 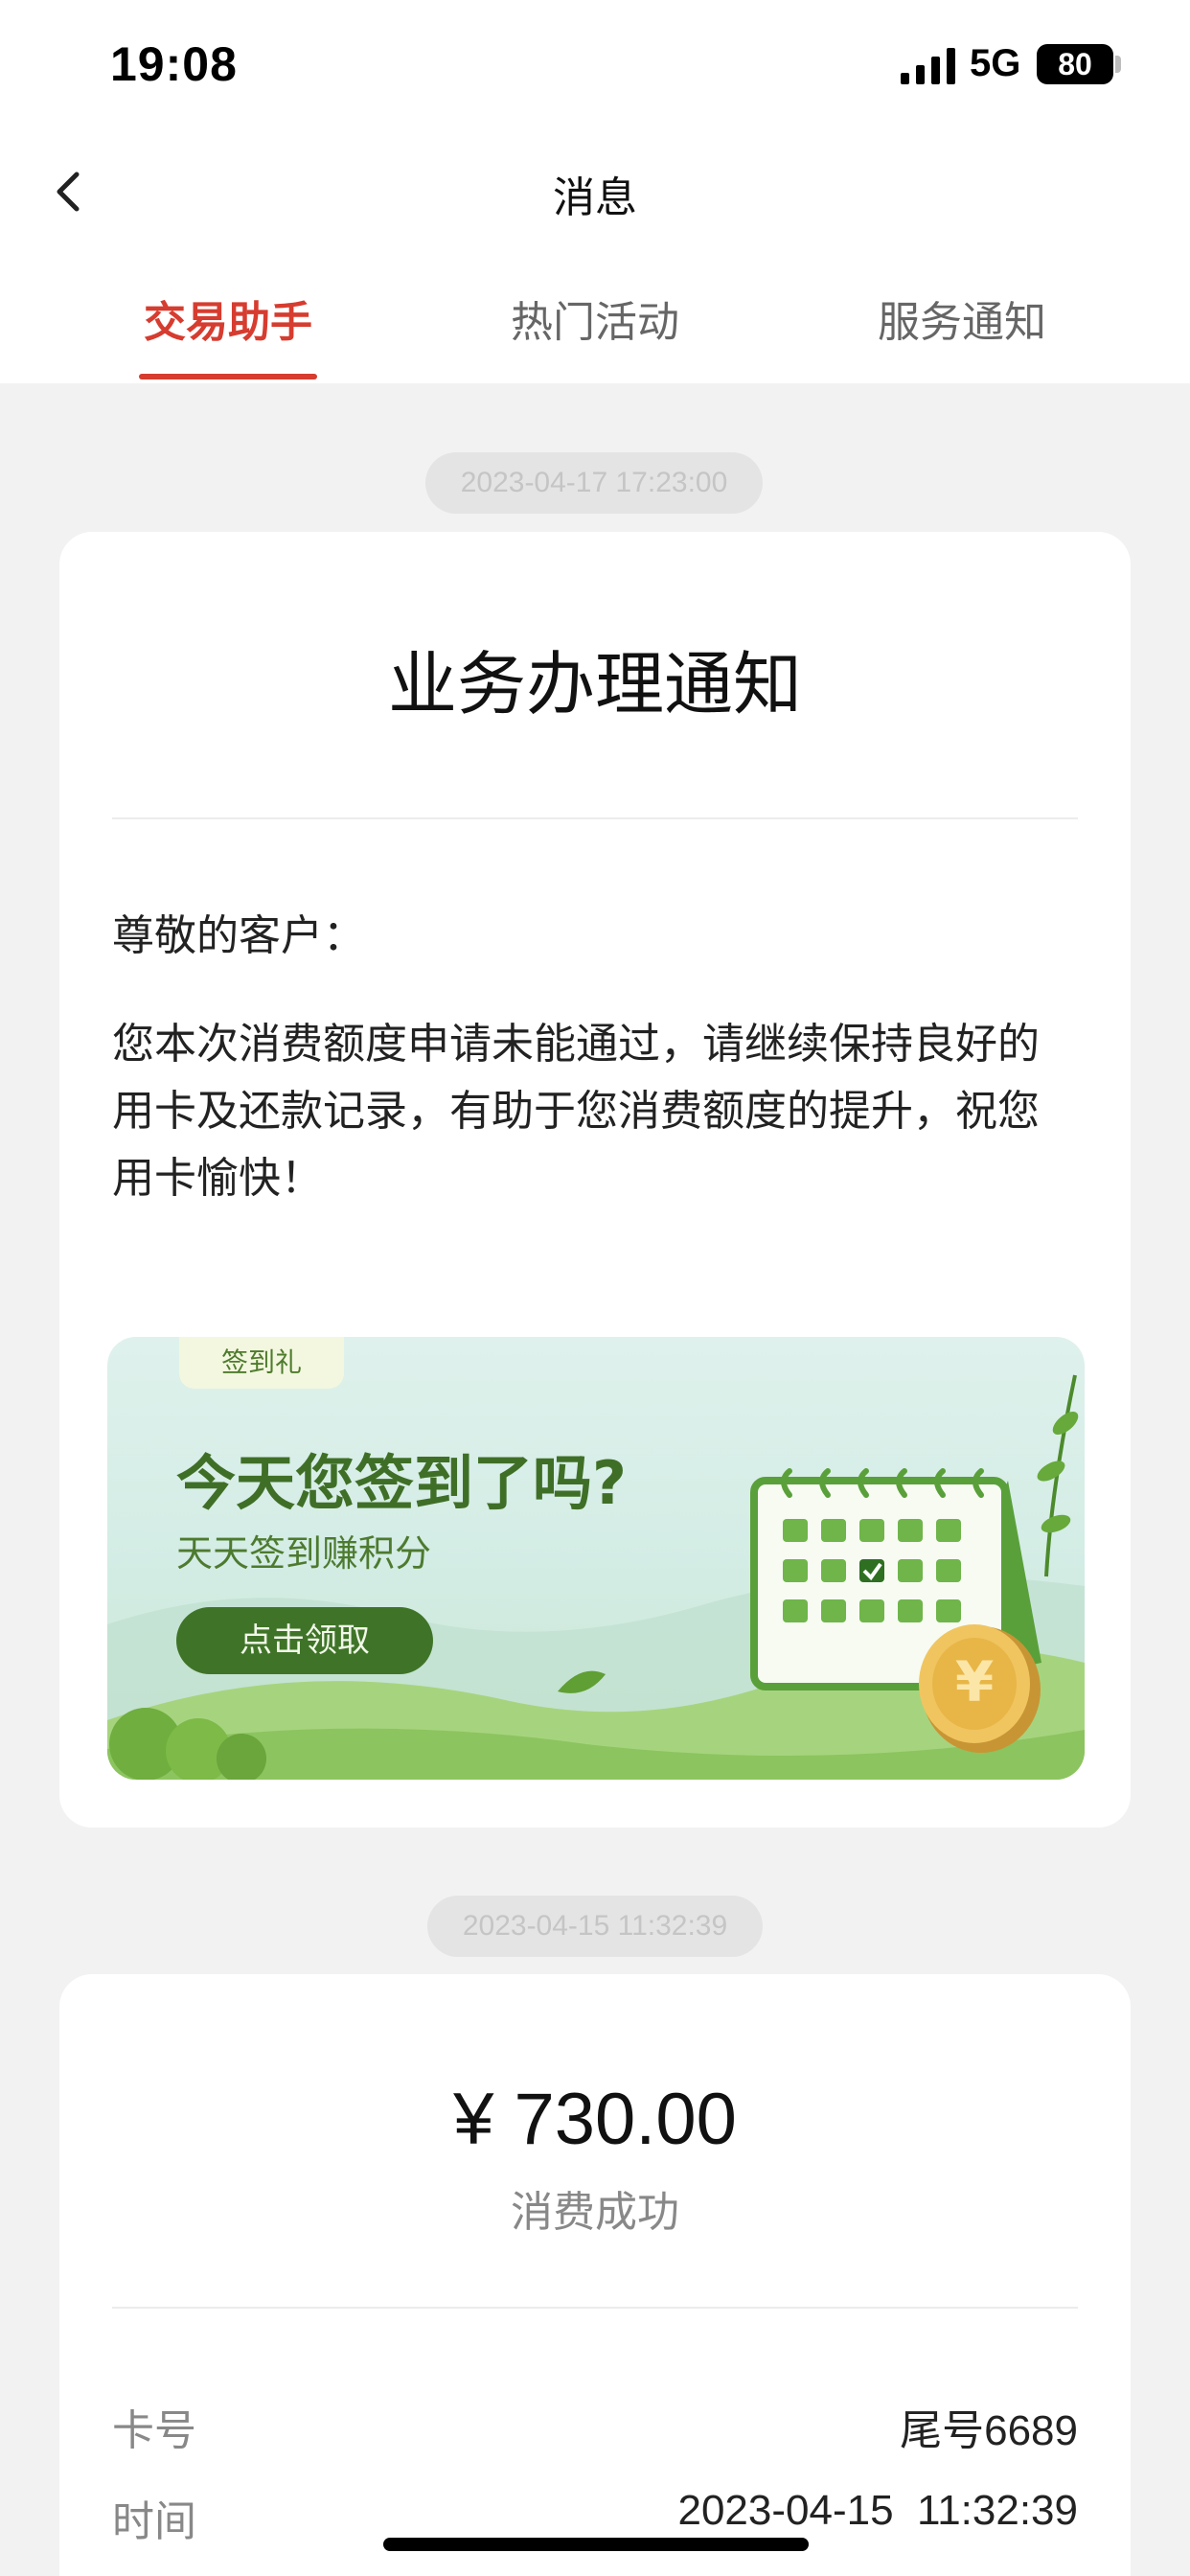 What do you see at coordinates (996, 63) in the screenshot?
I see `network-label: 5G` at bounding box center [996, 63].